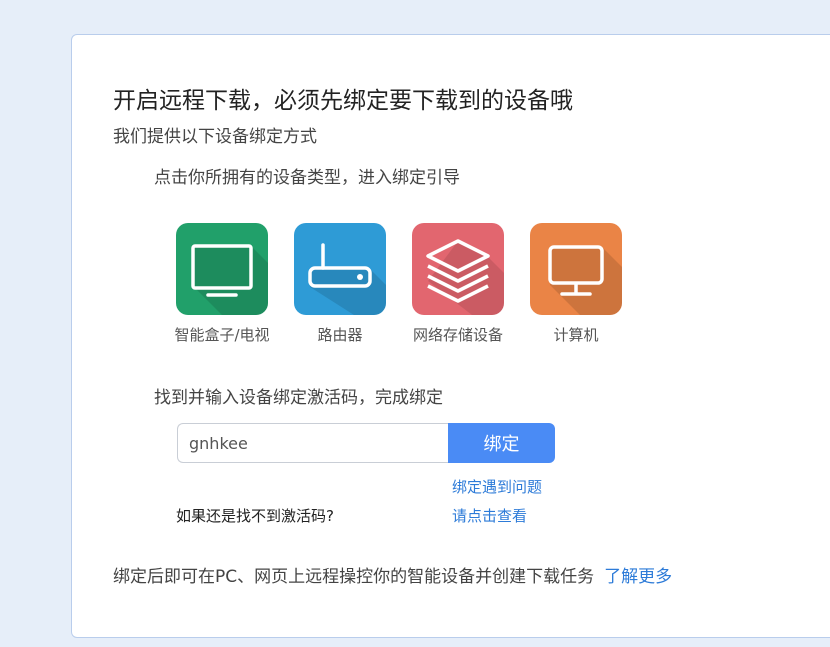 This screenshot has width=830, height=647. I want to click on device-router: 路由器, so click(340, 284).